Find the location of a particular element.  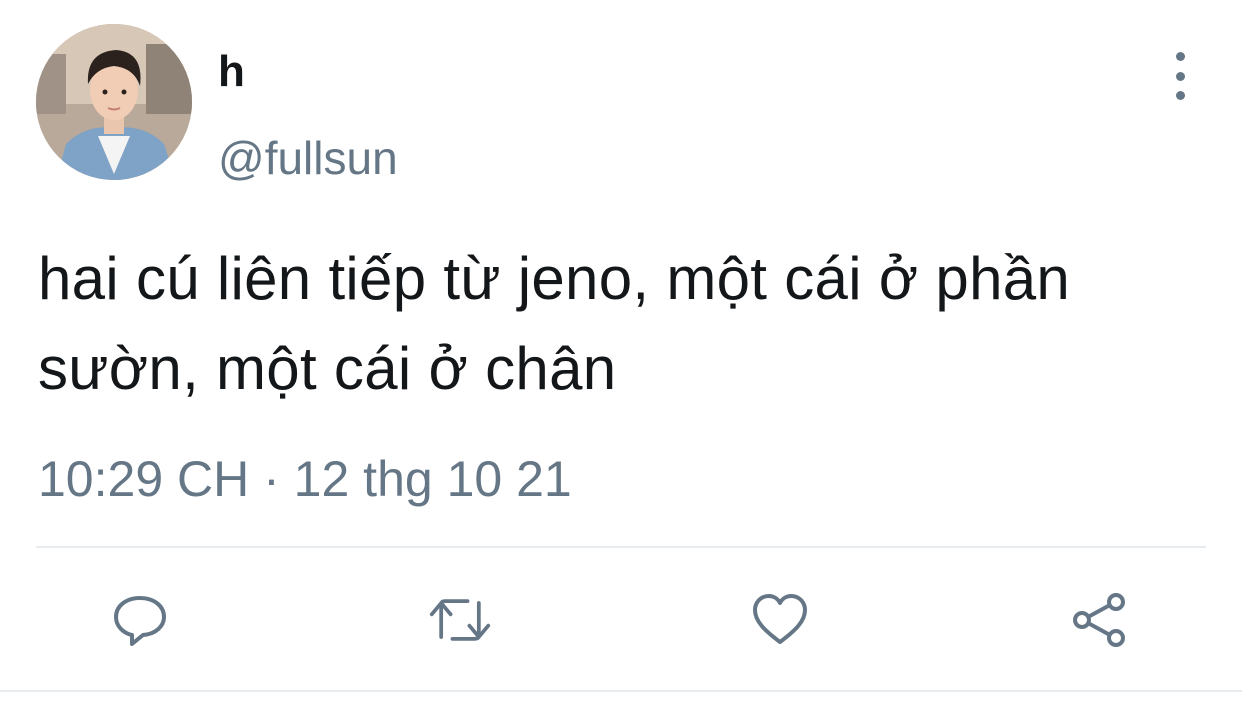

more-options-button is located at coordinates (1180, 76).